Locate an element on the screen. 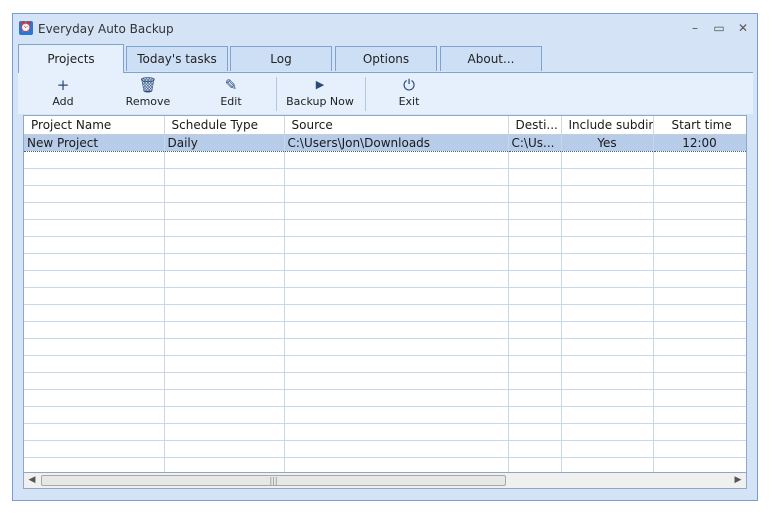 This screenshot has height=513, width=770. tab-todays-tasks: Today's tasks is located at coordinates (177, 58).